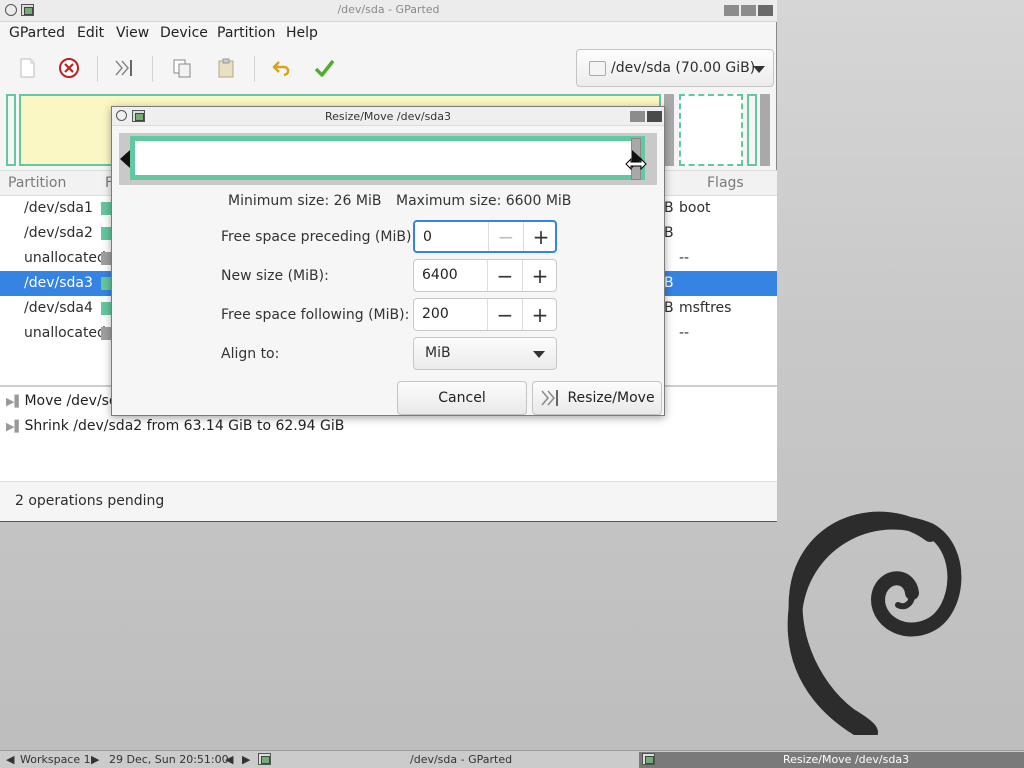  What do you see at coordinates (485, 353) in the screenshot?
I see `align-to-combo: MiB` at bounding box center [485, 353].